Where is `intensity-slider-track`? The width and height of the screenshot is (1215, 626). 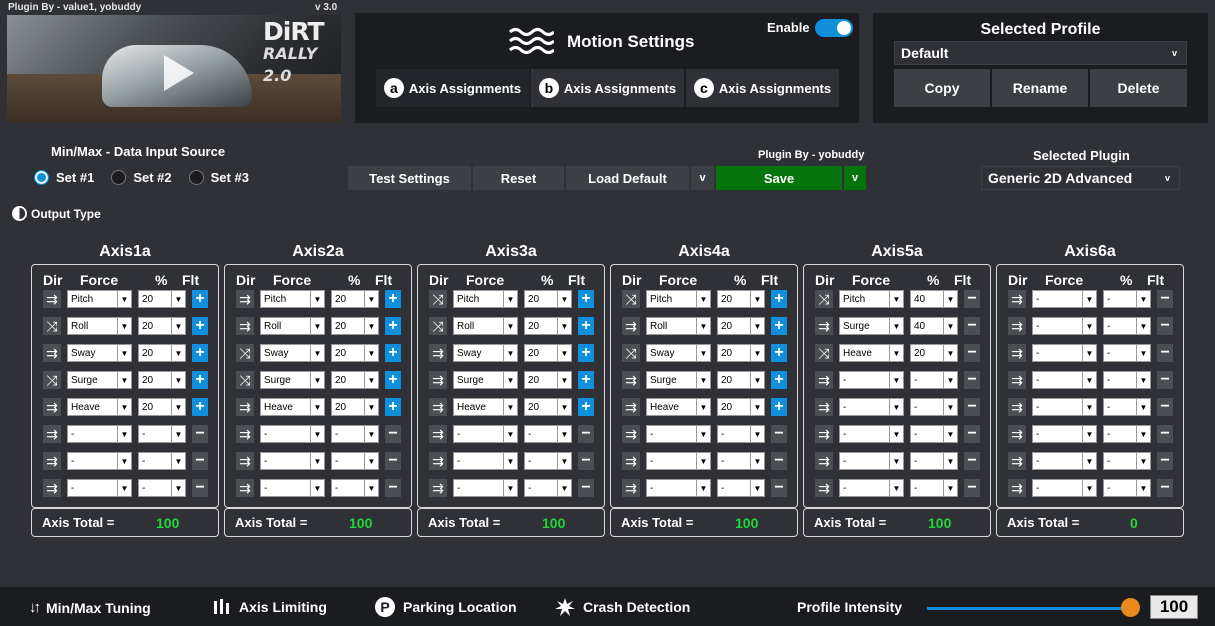 intensity-slider-track is located at coordinates (1028, 608).